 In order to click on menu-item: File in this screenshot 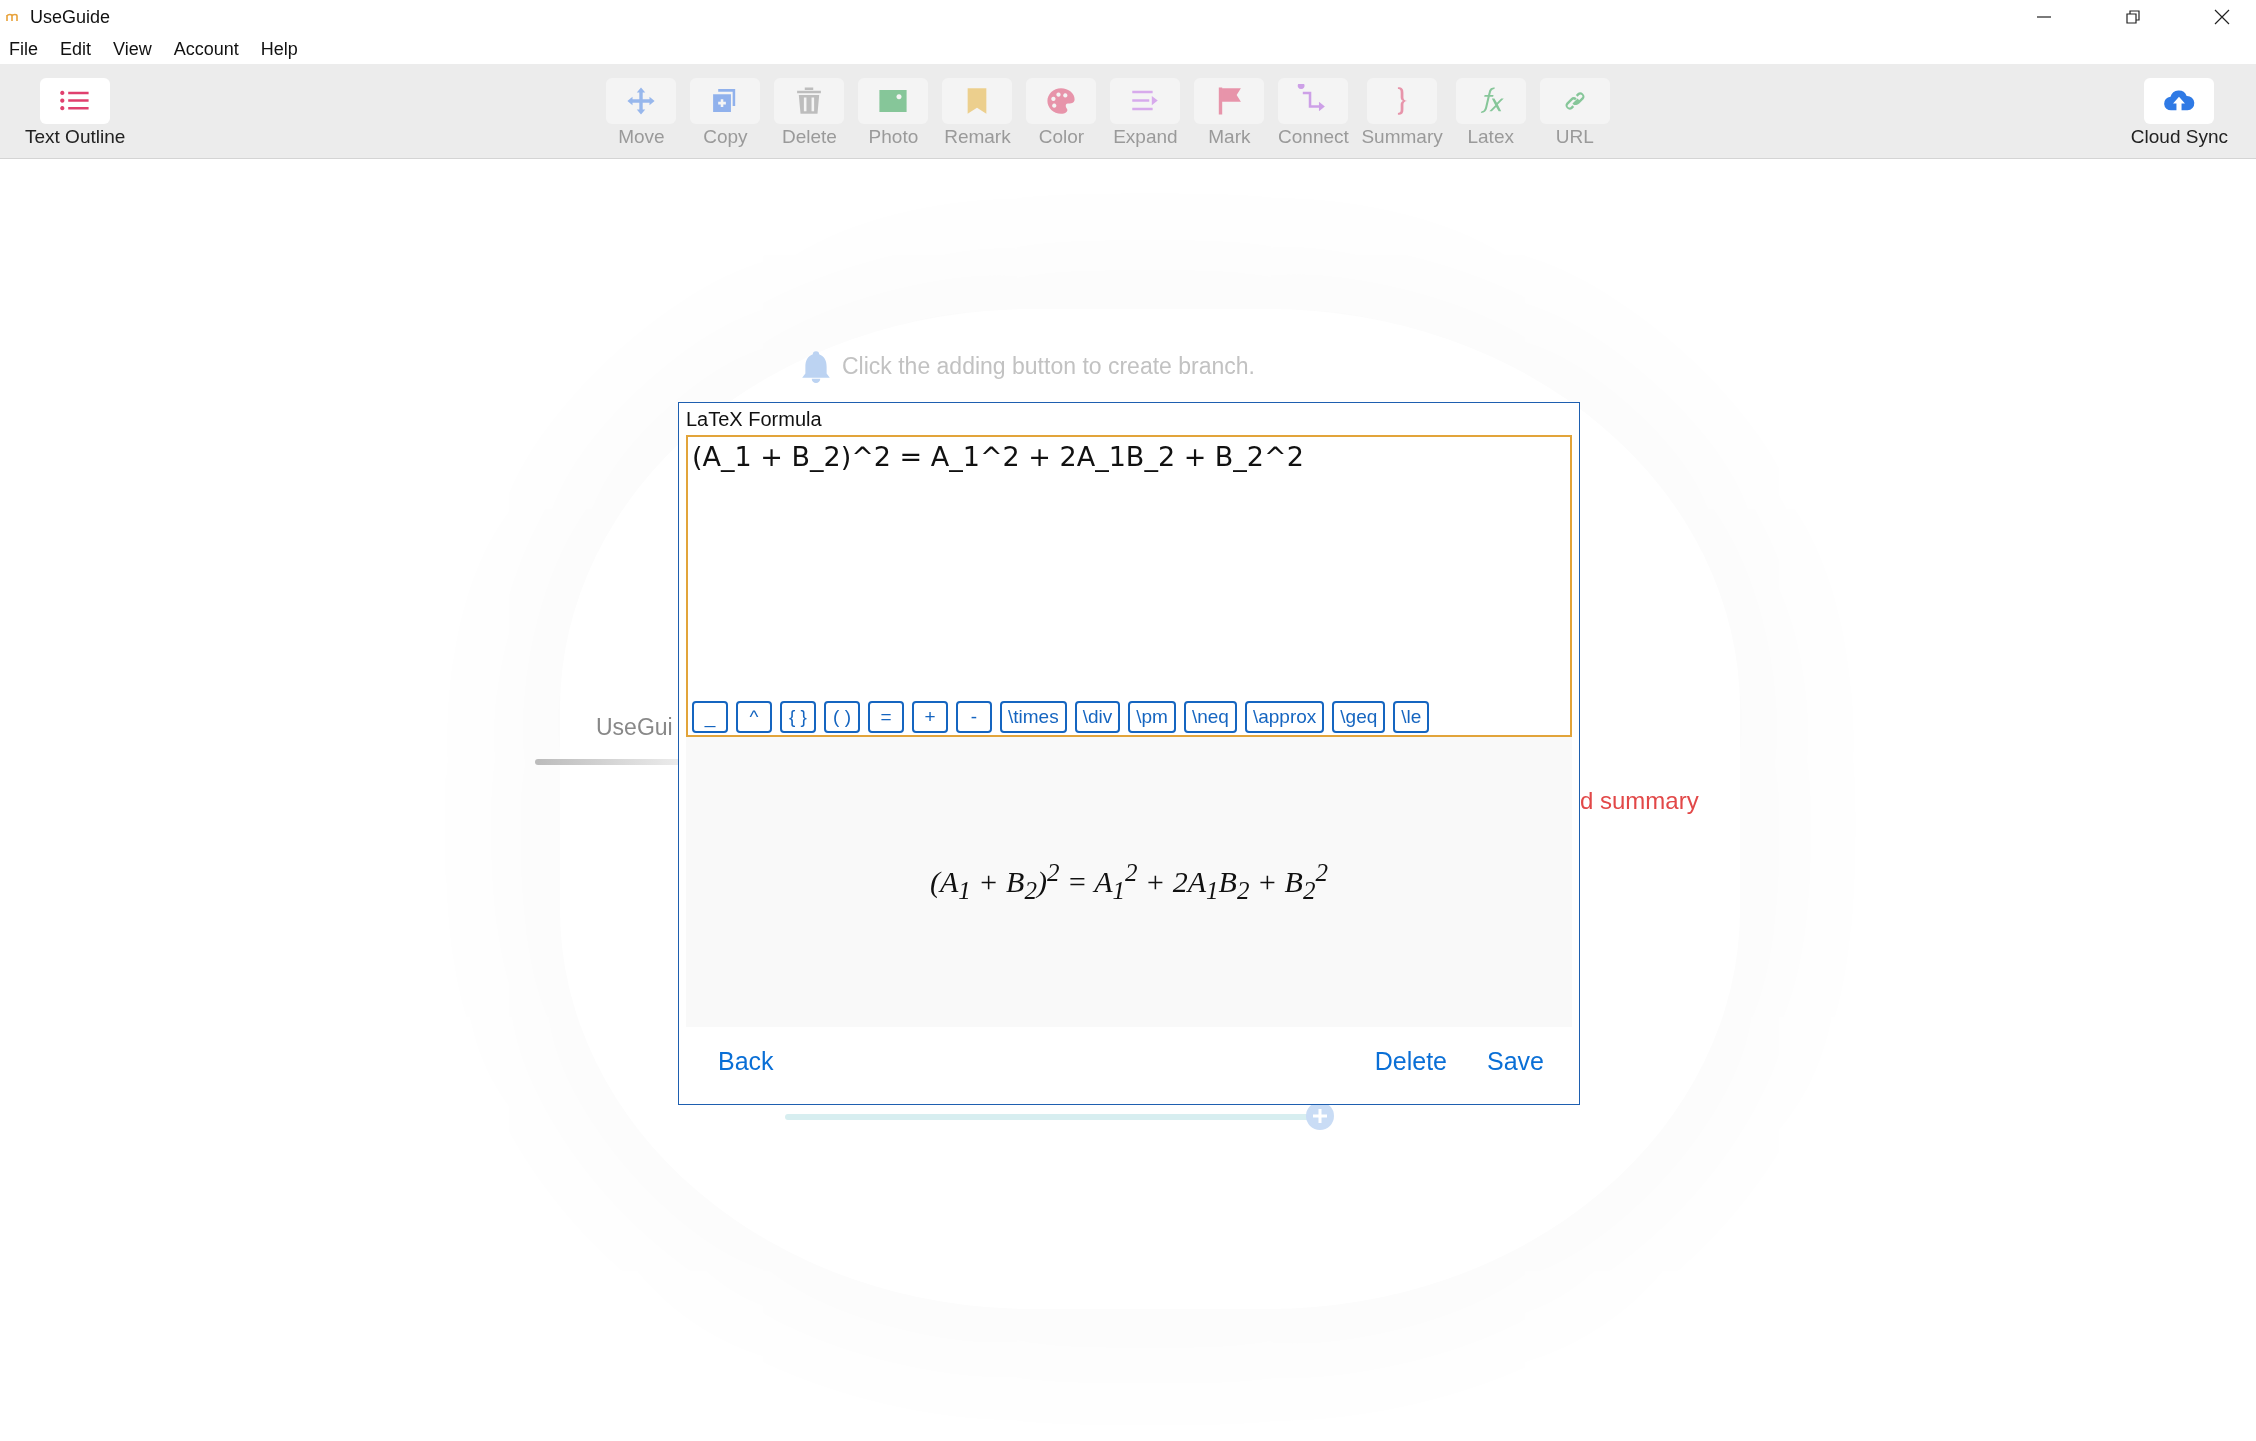, I will do `click(23, 49)`.